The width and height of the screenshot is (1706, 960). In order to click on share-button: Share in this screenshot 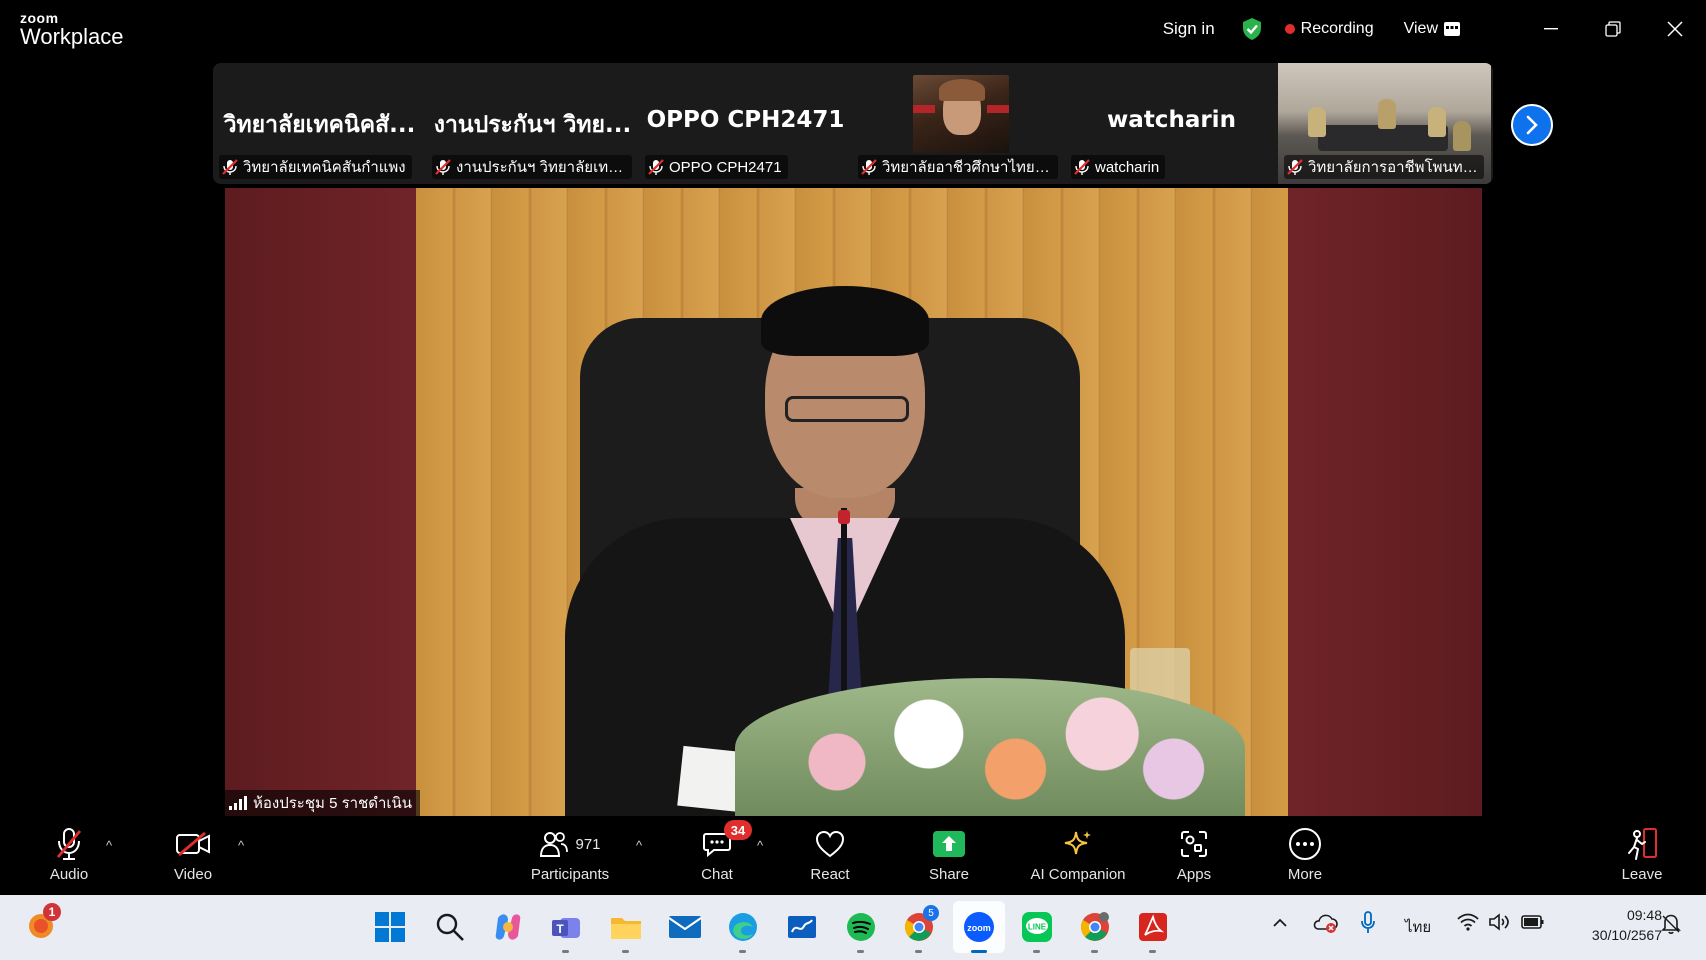, I will do `click(949, 854)`.